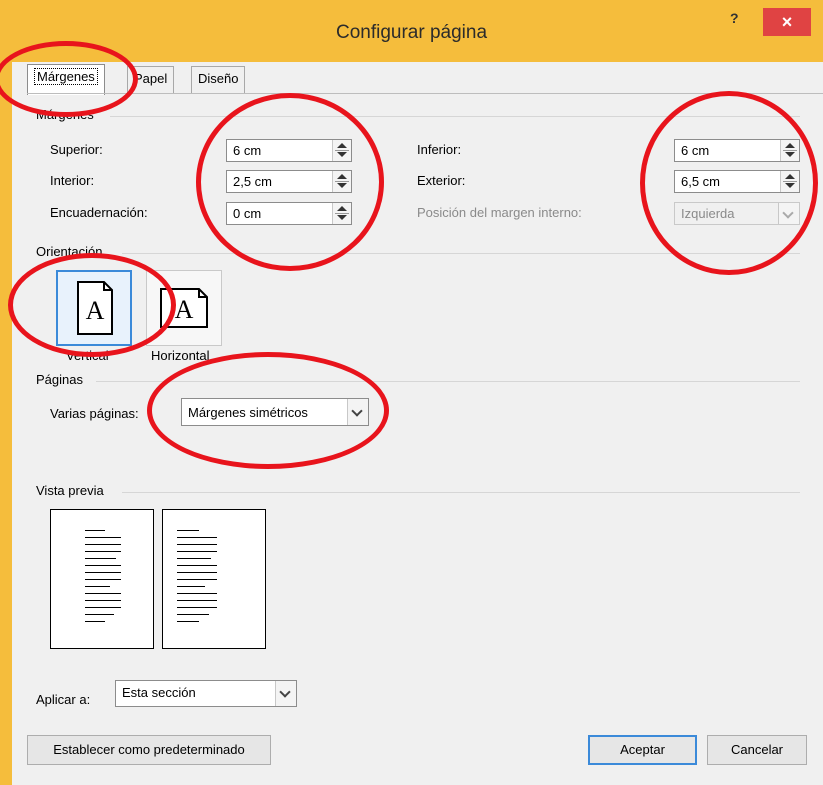  What do you see at coordinates (218, 79) in the screenshot?
I see `tab-diseno: Diseño` at bounding box center [218, 79].